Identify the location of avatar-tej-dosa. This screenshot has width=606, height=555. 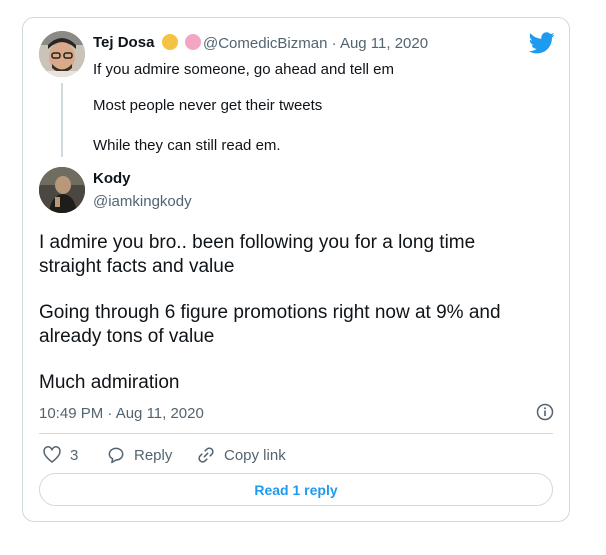
(62, 54).